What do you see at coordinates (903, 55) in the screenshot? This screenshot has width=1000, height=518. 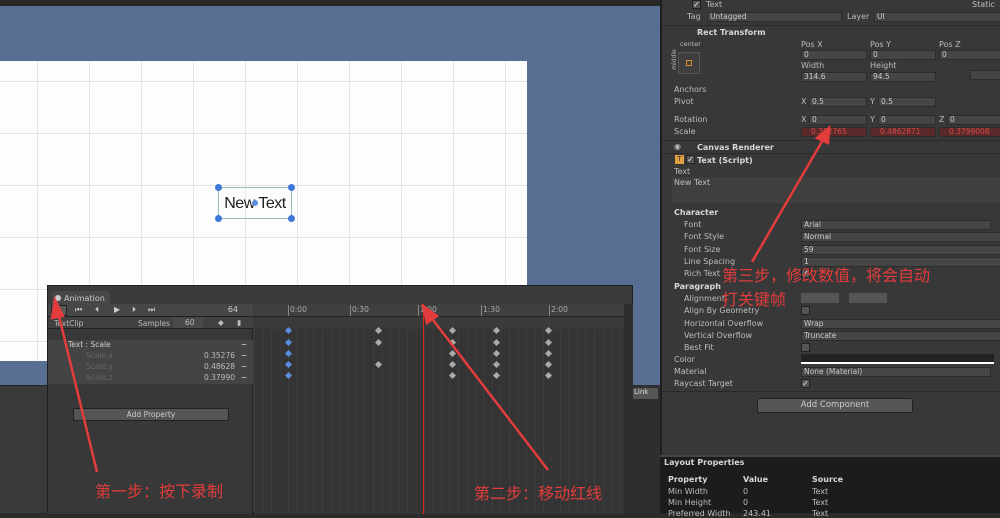 I see `pos-y-field: 0` at bounding box center [903, 55].